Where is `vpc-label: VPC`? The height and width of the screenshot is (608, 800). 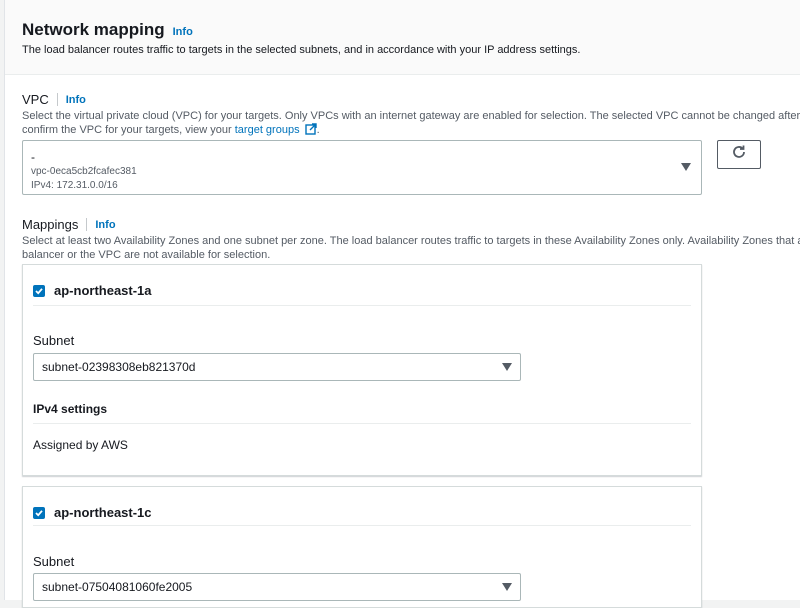 vpc-label: VPC is located at coordinates (35, 99).